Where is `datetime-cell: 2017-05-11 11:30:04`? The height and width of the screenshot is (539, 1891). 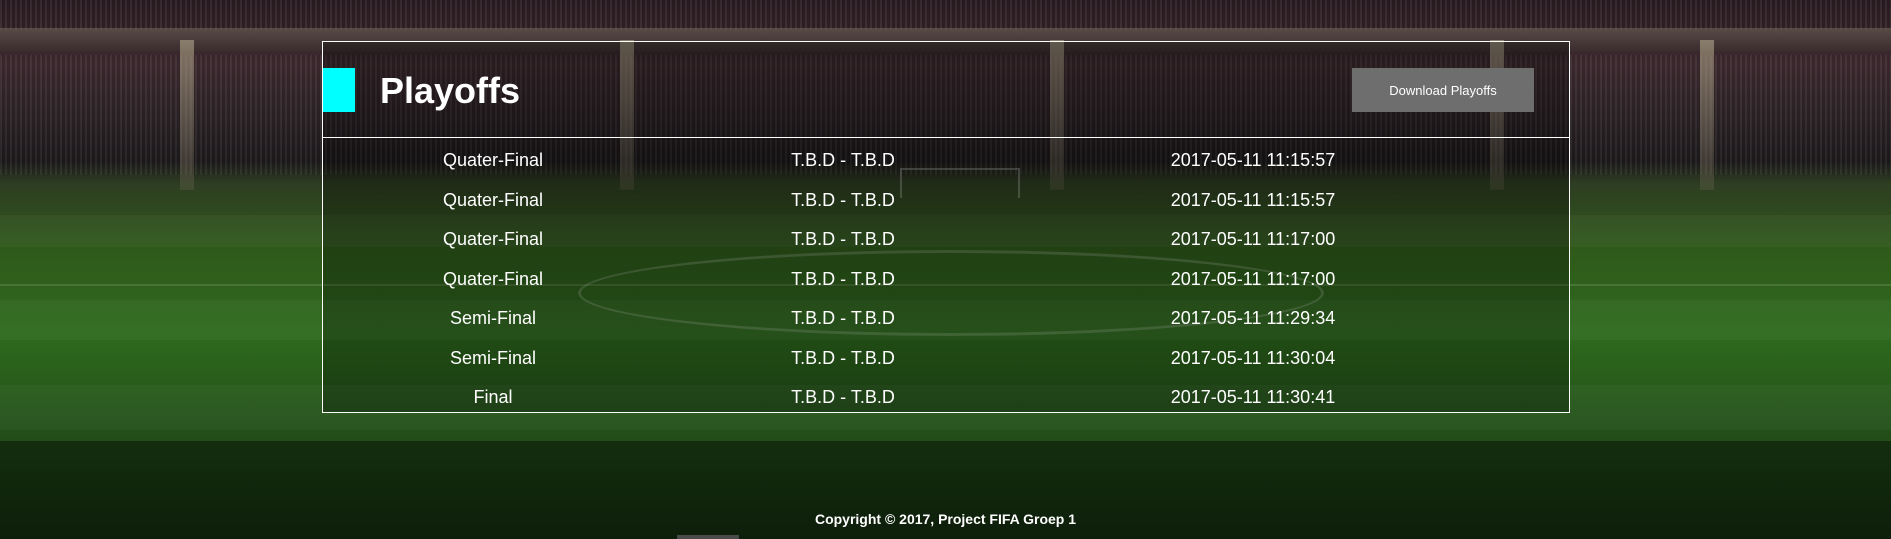
datetime-cell: 2017-05-11 11:30:04 is located at coordinates (1253, 357).